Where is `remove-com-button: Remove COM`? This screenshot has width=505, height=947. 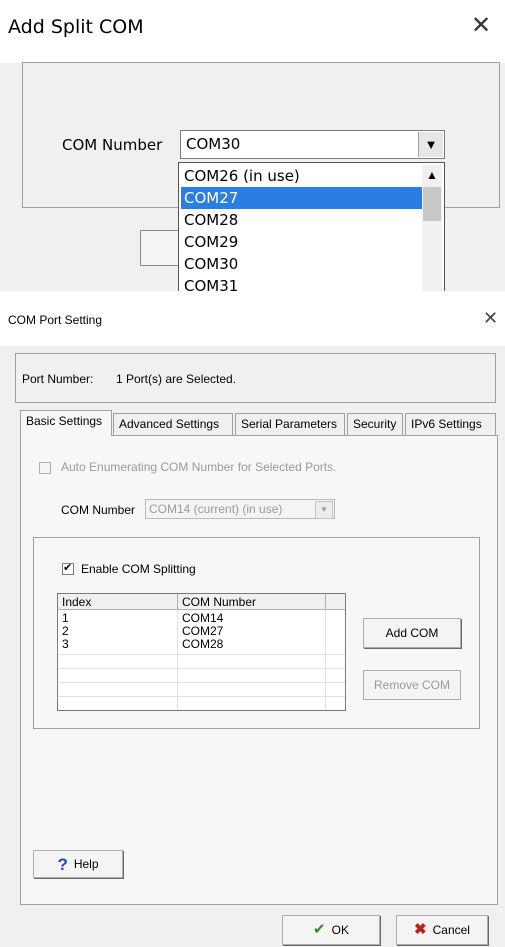
remove-com-button: Remove COM is located at coordinates (412, 685).